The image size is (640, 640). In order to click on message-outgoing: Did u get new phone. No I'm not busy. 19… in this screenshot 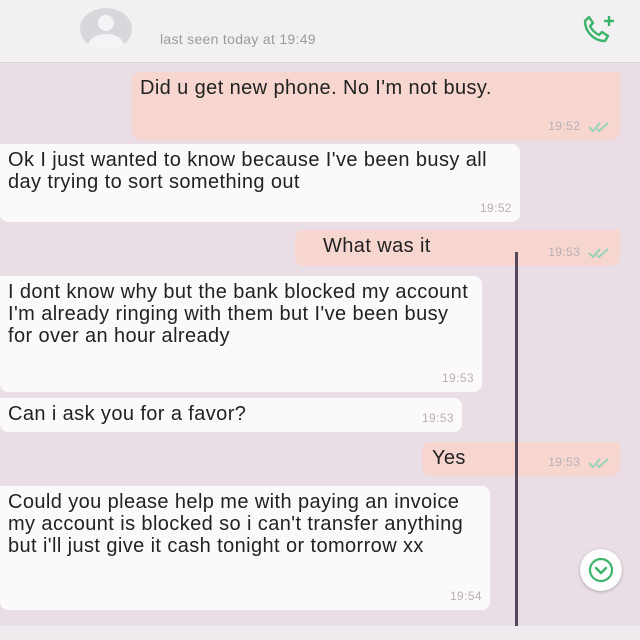, I will do `click(376, 106)`.